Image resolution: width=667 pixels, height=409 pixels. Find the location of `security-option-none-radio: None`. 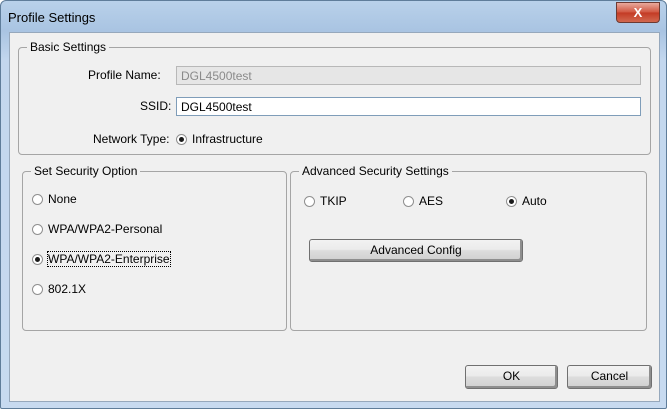

security-option-none-radio: None is located at coordinates (54, 199).